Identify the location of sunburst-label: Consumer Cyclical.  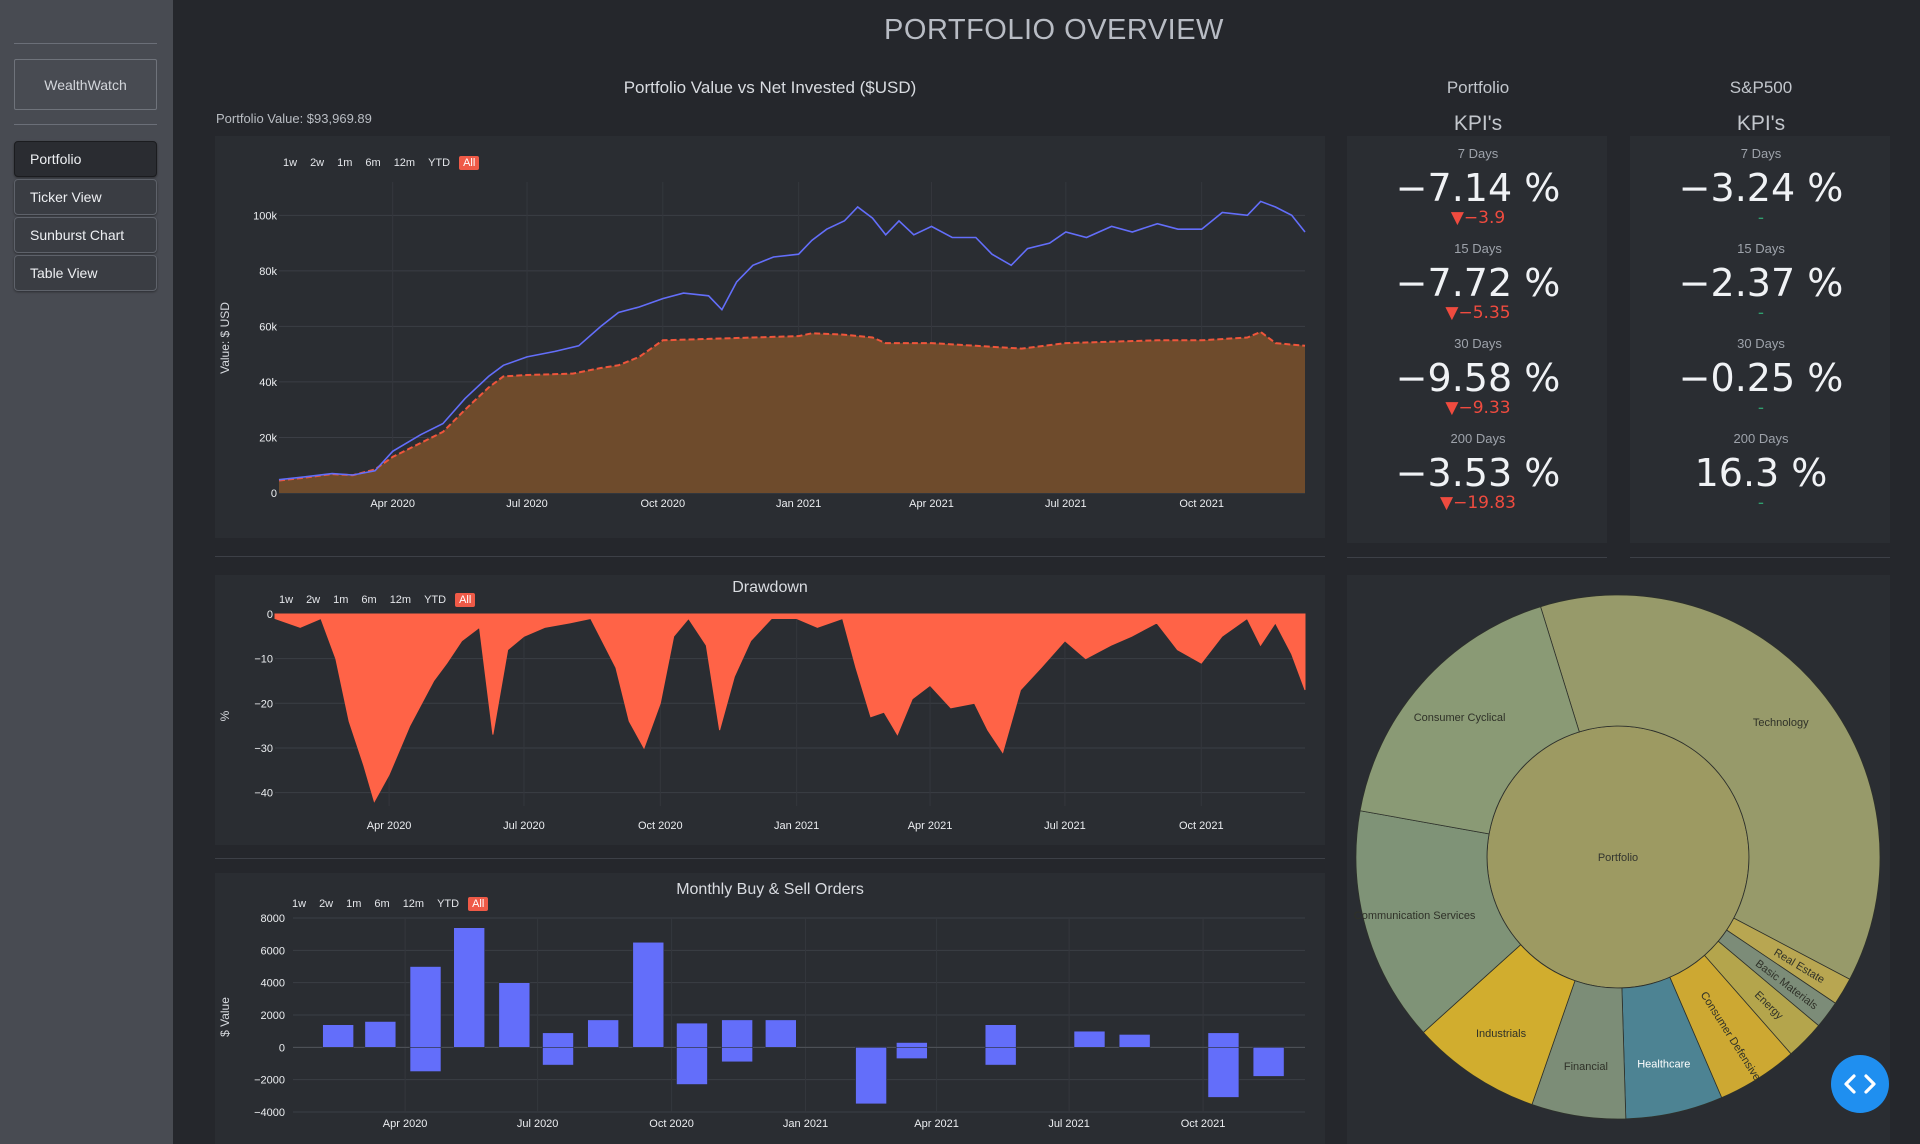
(1460, 718).